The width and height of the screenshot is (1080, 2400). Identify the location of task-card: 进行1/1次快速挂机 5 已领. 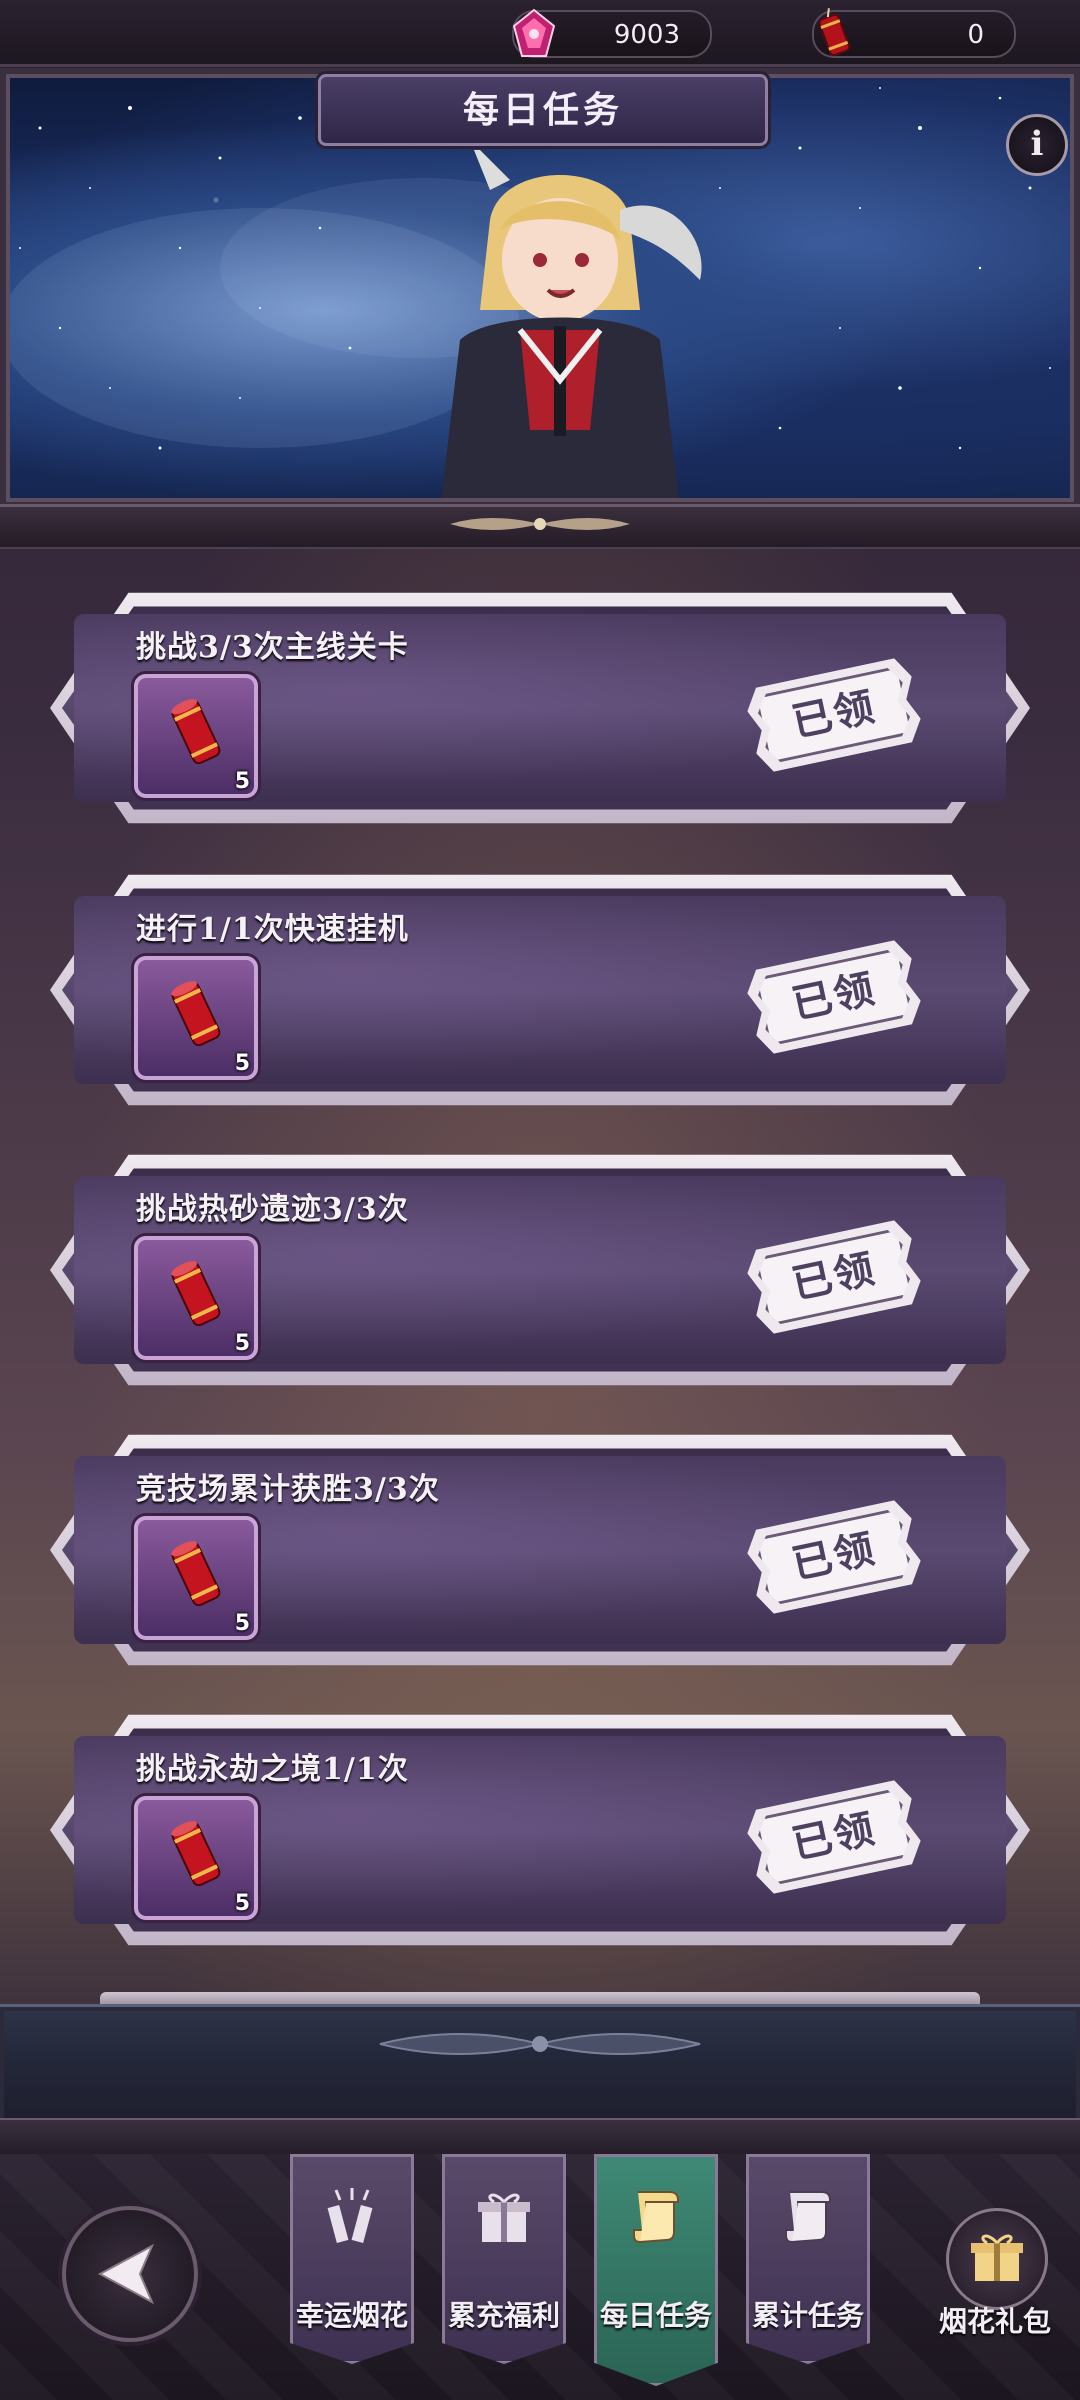
(540, 990).